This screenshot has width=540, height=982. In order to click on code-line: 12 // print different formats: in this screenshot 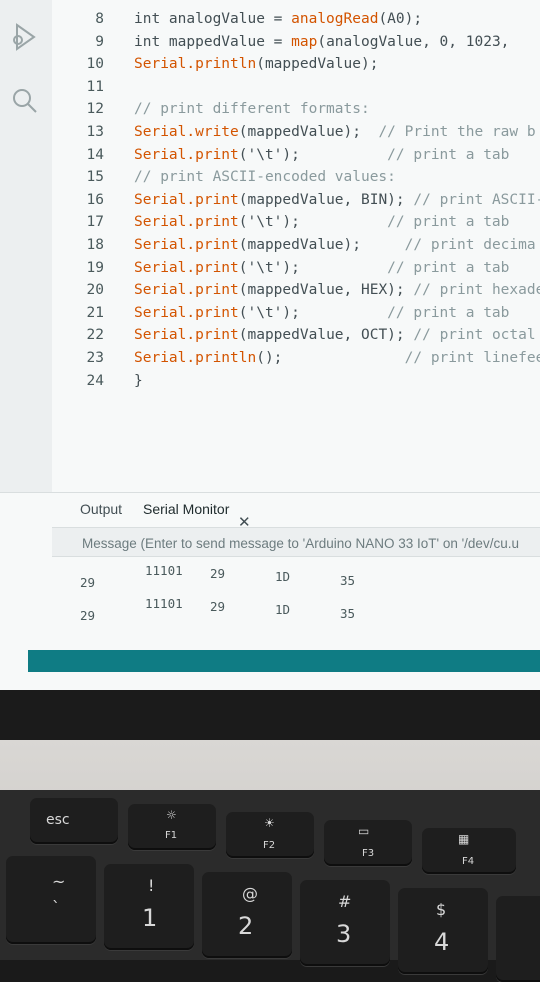, I will do `click(296, 109)`.